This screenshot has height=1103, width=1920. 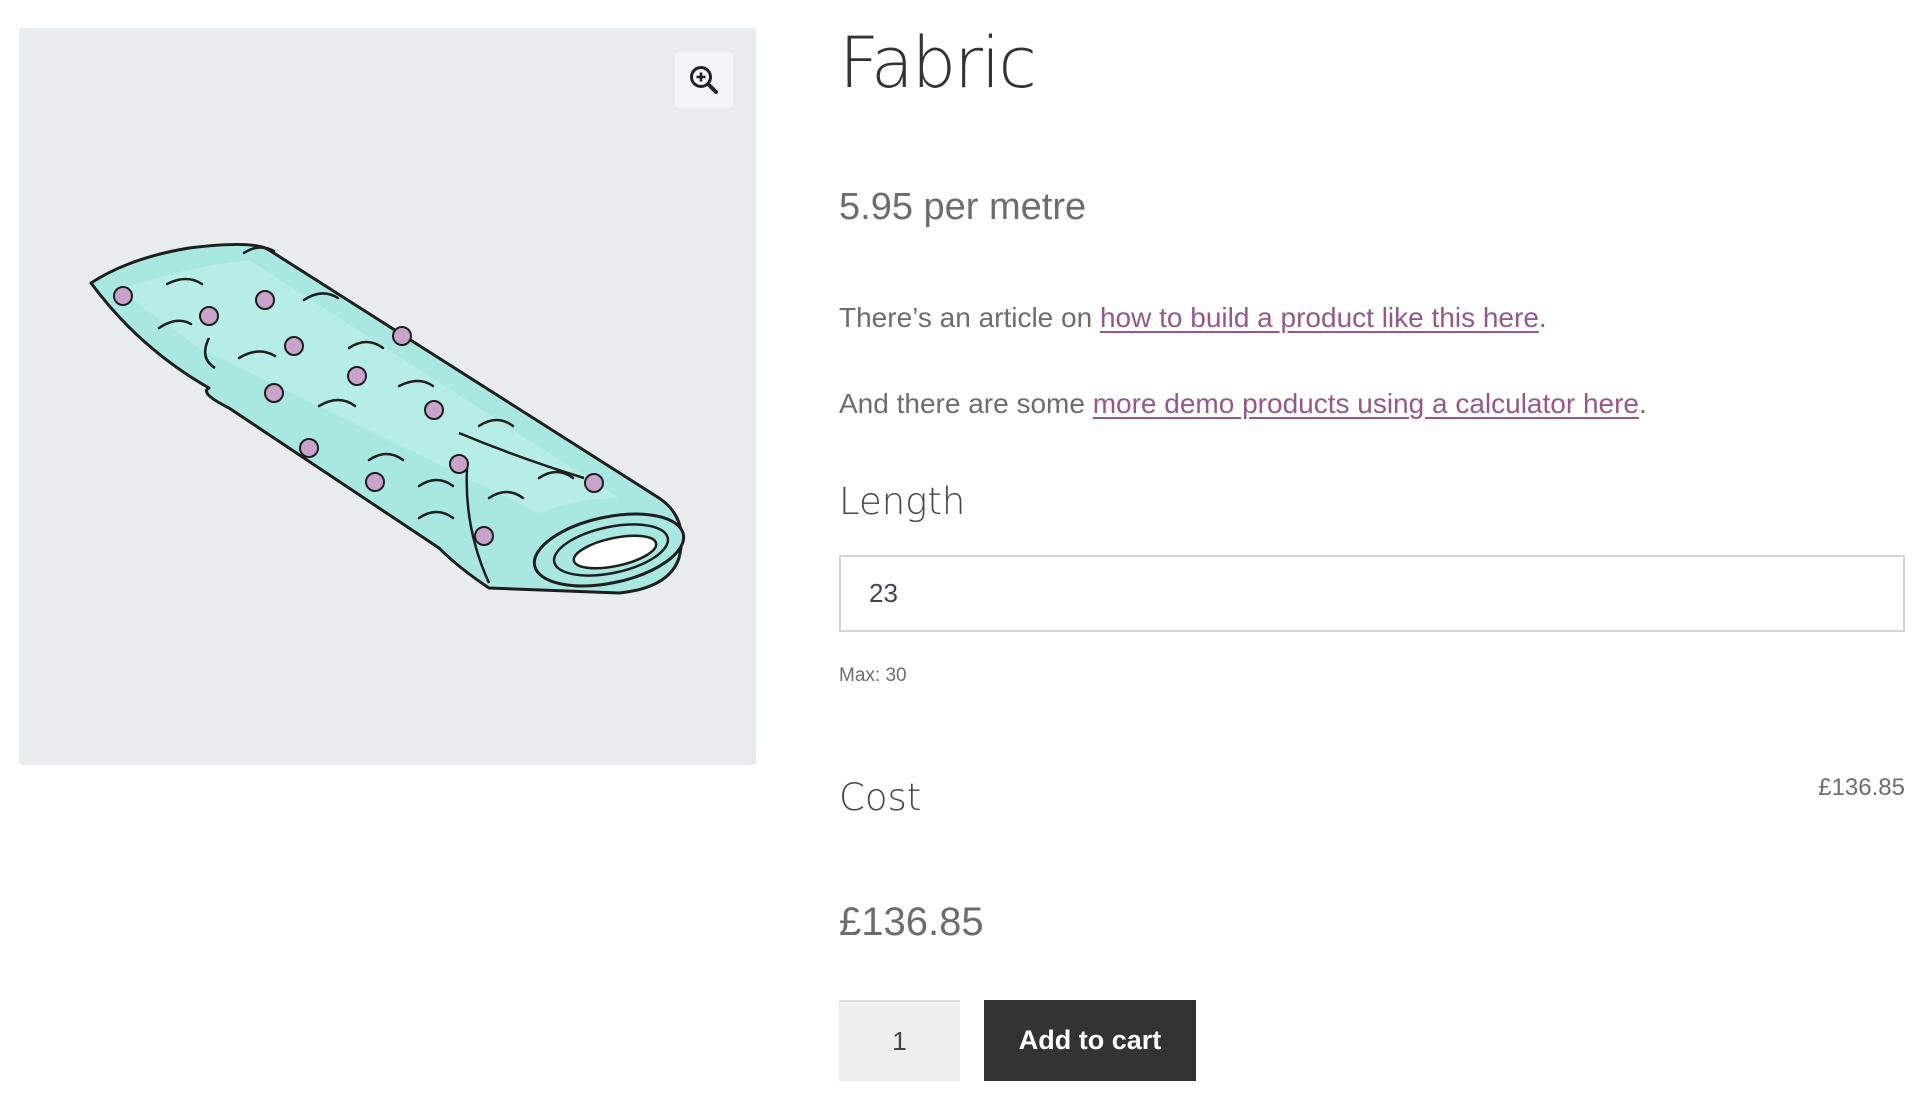 I want to click on cost-label: Cost, so click(x=880, y=797).